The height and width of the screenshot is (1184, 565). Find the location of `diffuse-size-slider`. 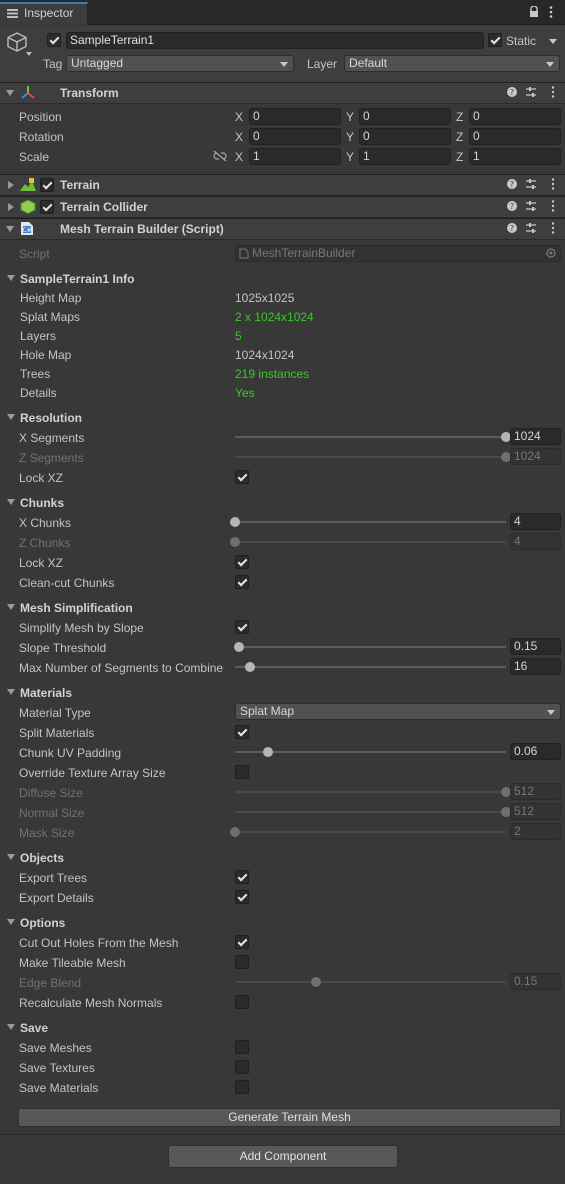

diffuse-size-slider is located at coordinates (370, 792).